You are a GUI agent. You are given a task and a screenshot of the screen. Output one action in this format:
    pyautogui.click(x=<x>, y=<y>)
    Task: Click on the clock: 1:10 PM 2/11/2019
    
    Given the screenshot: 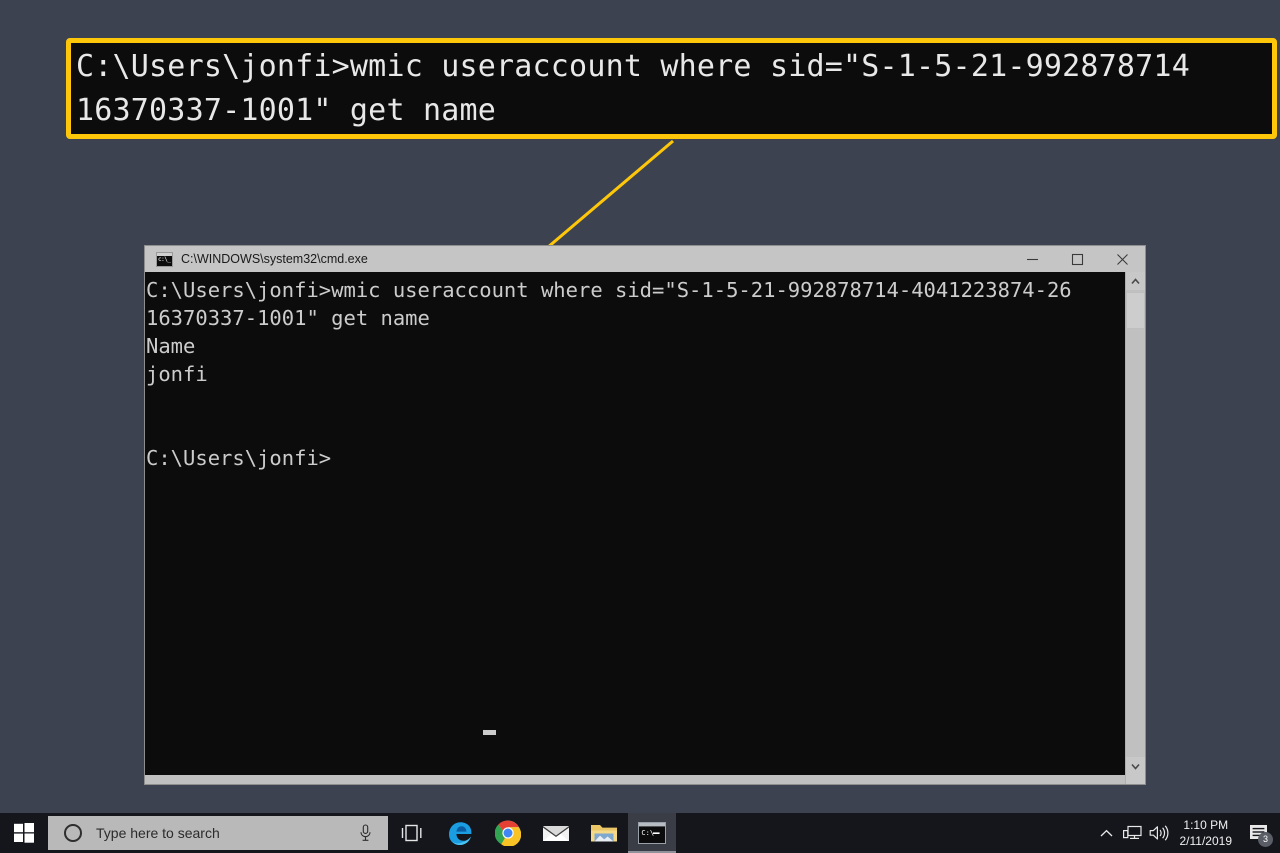 What is the action you would take?
    pyautogui.click(x=1207, y=833)
    